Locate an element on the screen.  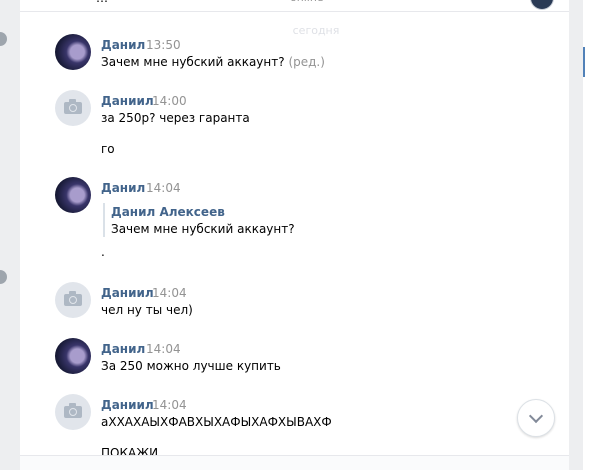
message-line: аХХАХАЫХФАВХЫХАФЫХАФХЫВАХФ is located at coordinates (216, 422).